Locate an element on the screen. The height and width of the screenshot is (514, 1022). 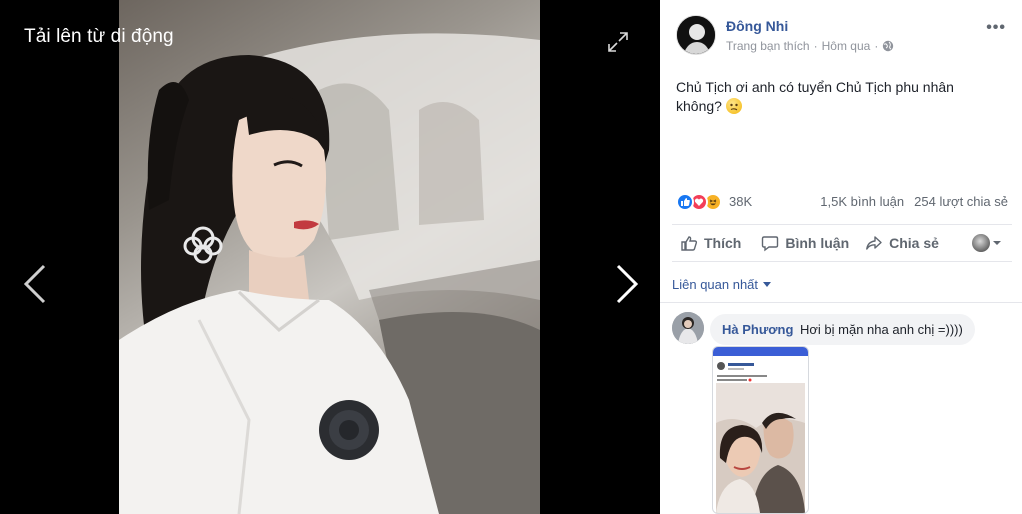
commenter-avatar-image is located at coordinates (688, 328).